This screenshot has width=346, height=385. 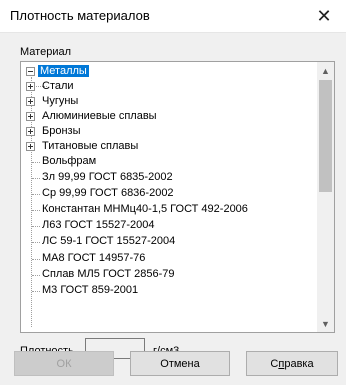 What do you see at coordinates (325, 136) in the screenshot?
I see `scrollbar-thumb` at bounding box center [325, 136].